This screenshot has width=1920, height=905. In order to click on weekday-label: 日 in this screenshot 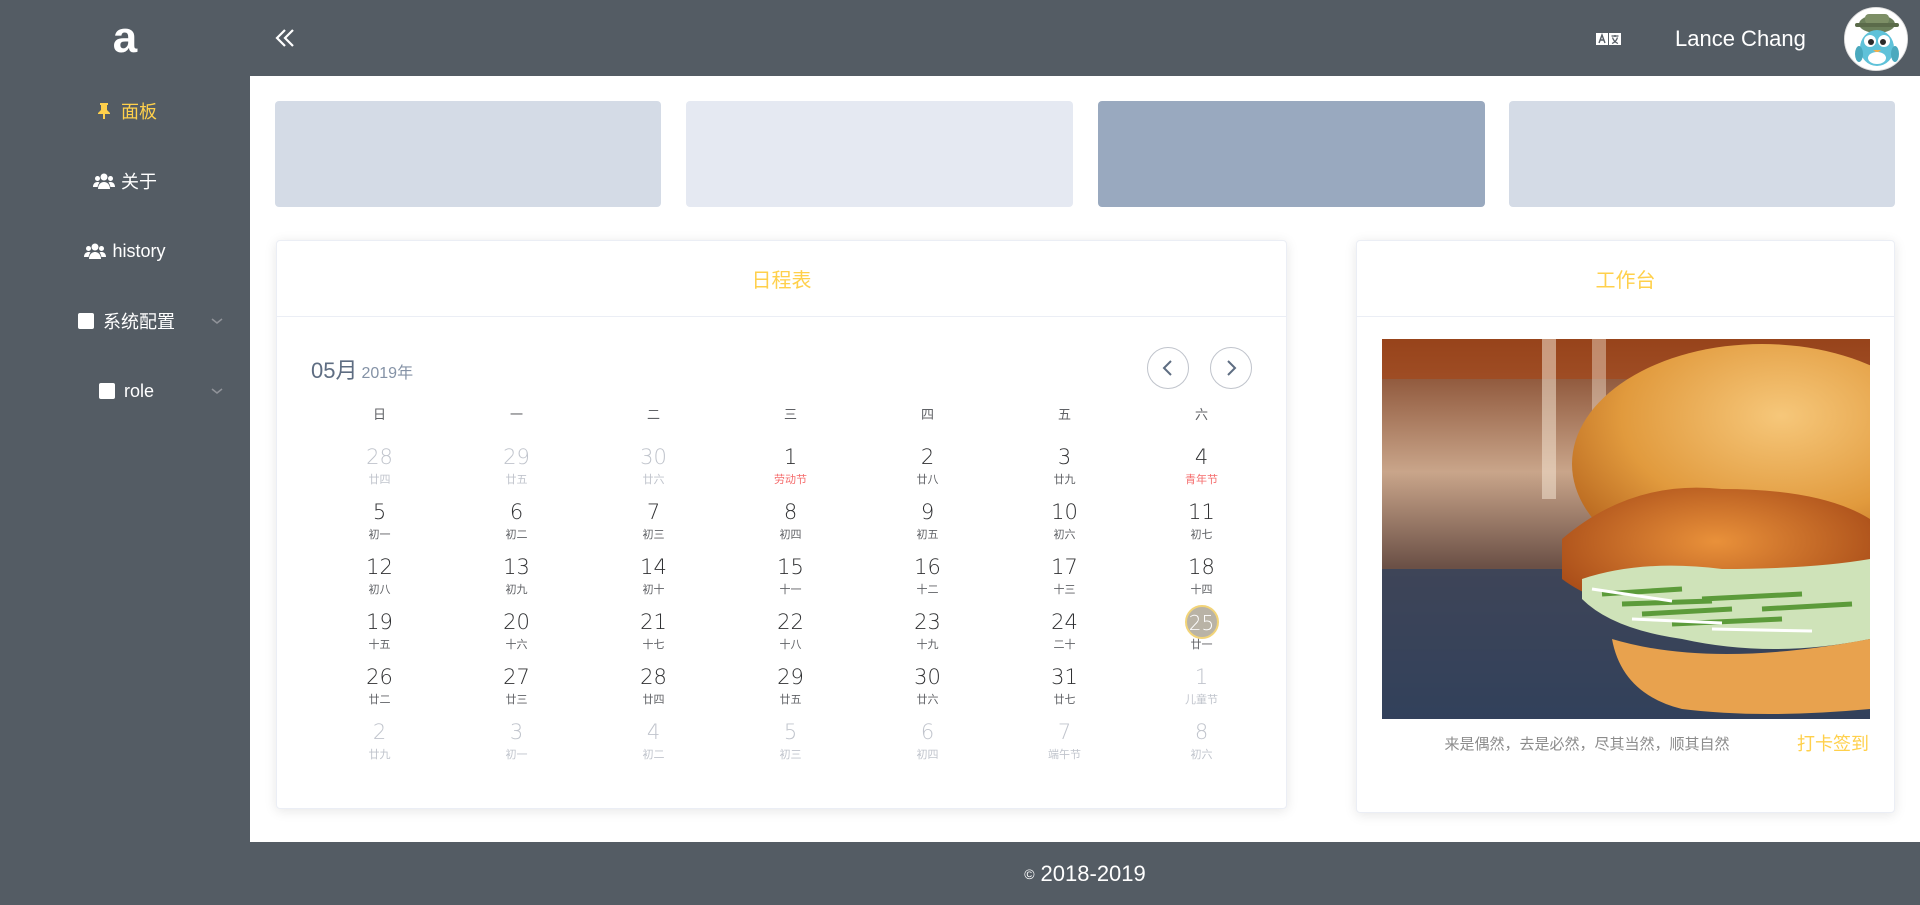, I will do `click(379, 414)`.